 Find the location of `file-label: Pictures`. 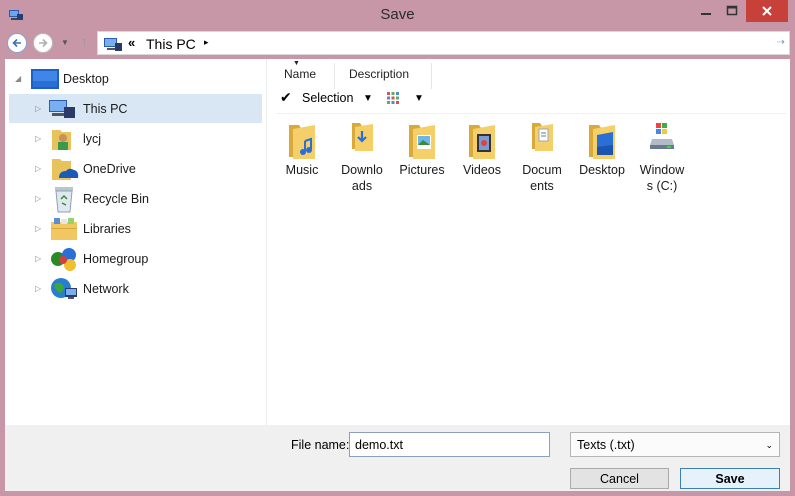

file-label: Pictures is located at coordinates (422, 170).